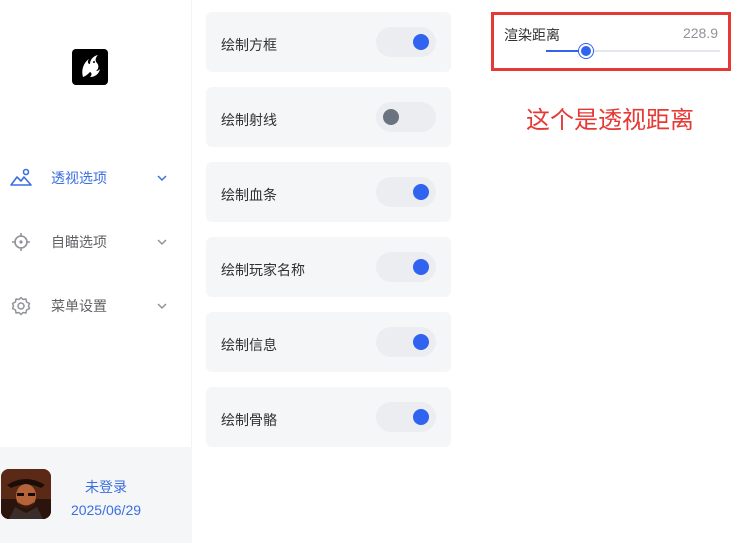 Image resolution: width=735 pixels, height=543 pixels. What do you see at coordinates (586, 51) in the screenshot?
I see `slider-thumb` at bounding box center [586, 51].